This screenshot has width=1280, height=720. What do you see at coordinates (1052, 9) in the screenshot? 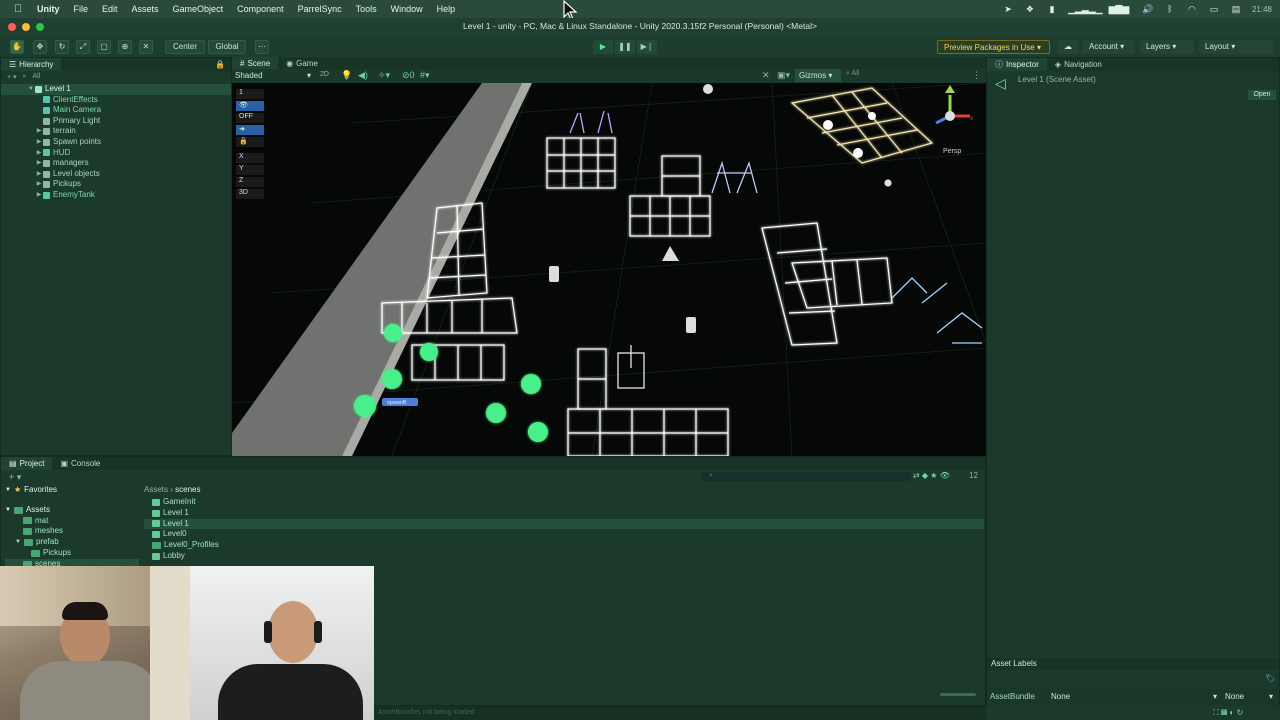
I see `sidebar-icon: ▮` at bounding box center [1052, 9].